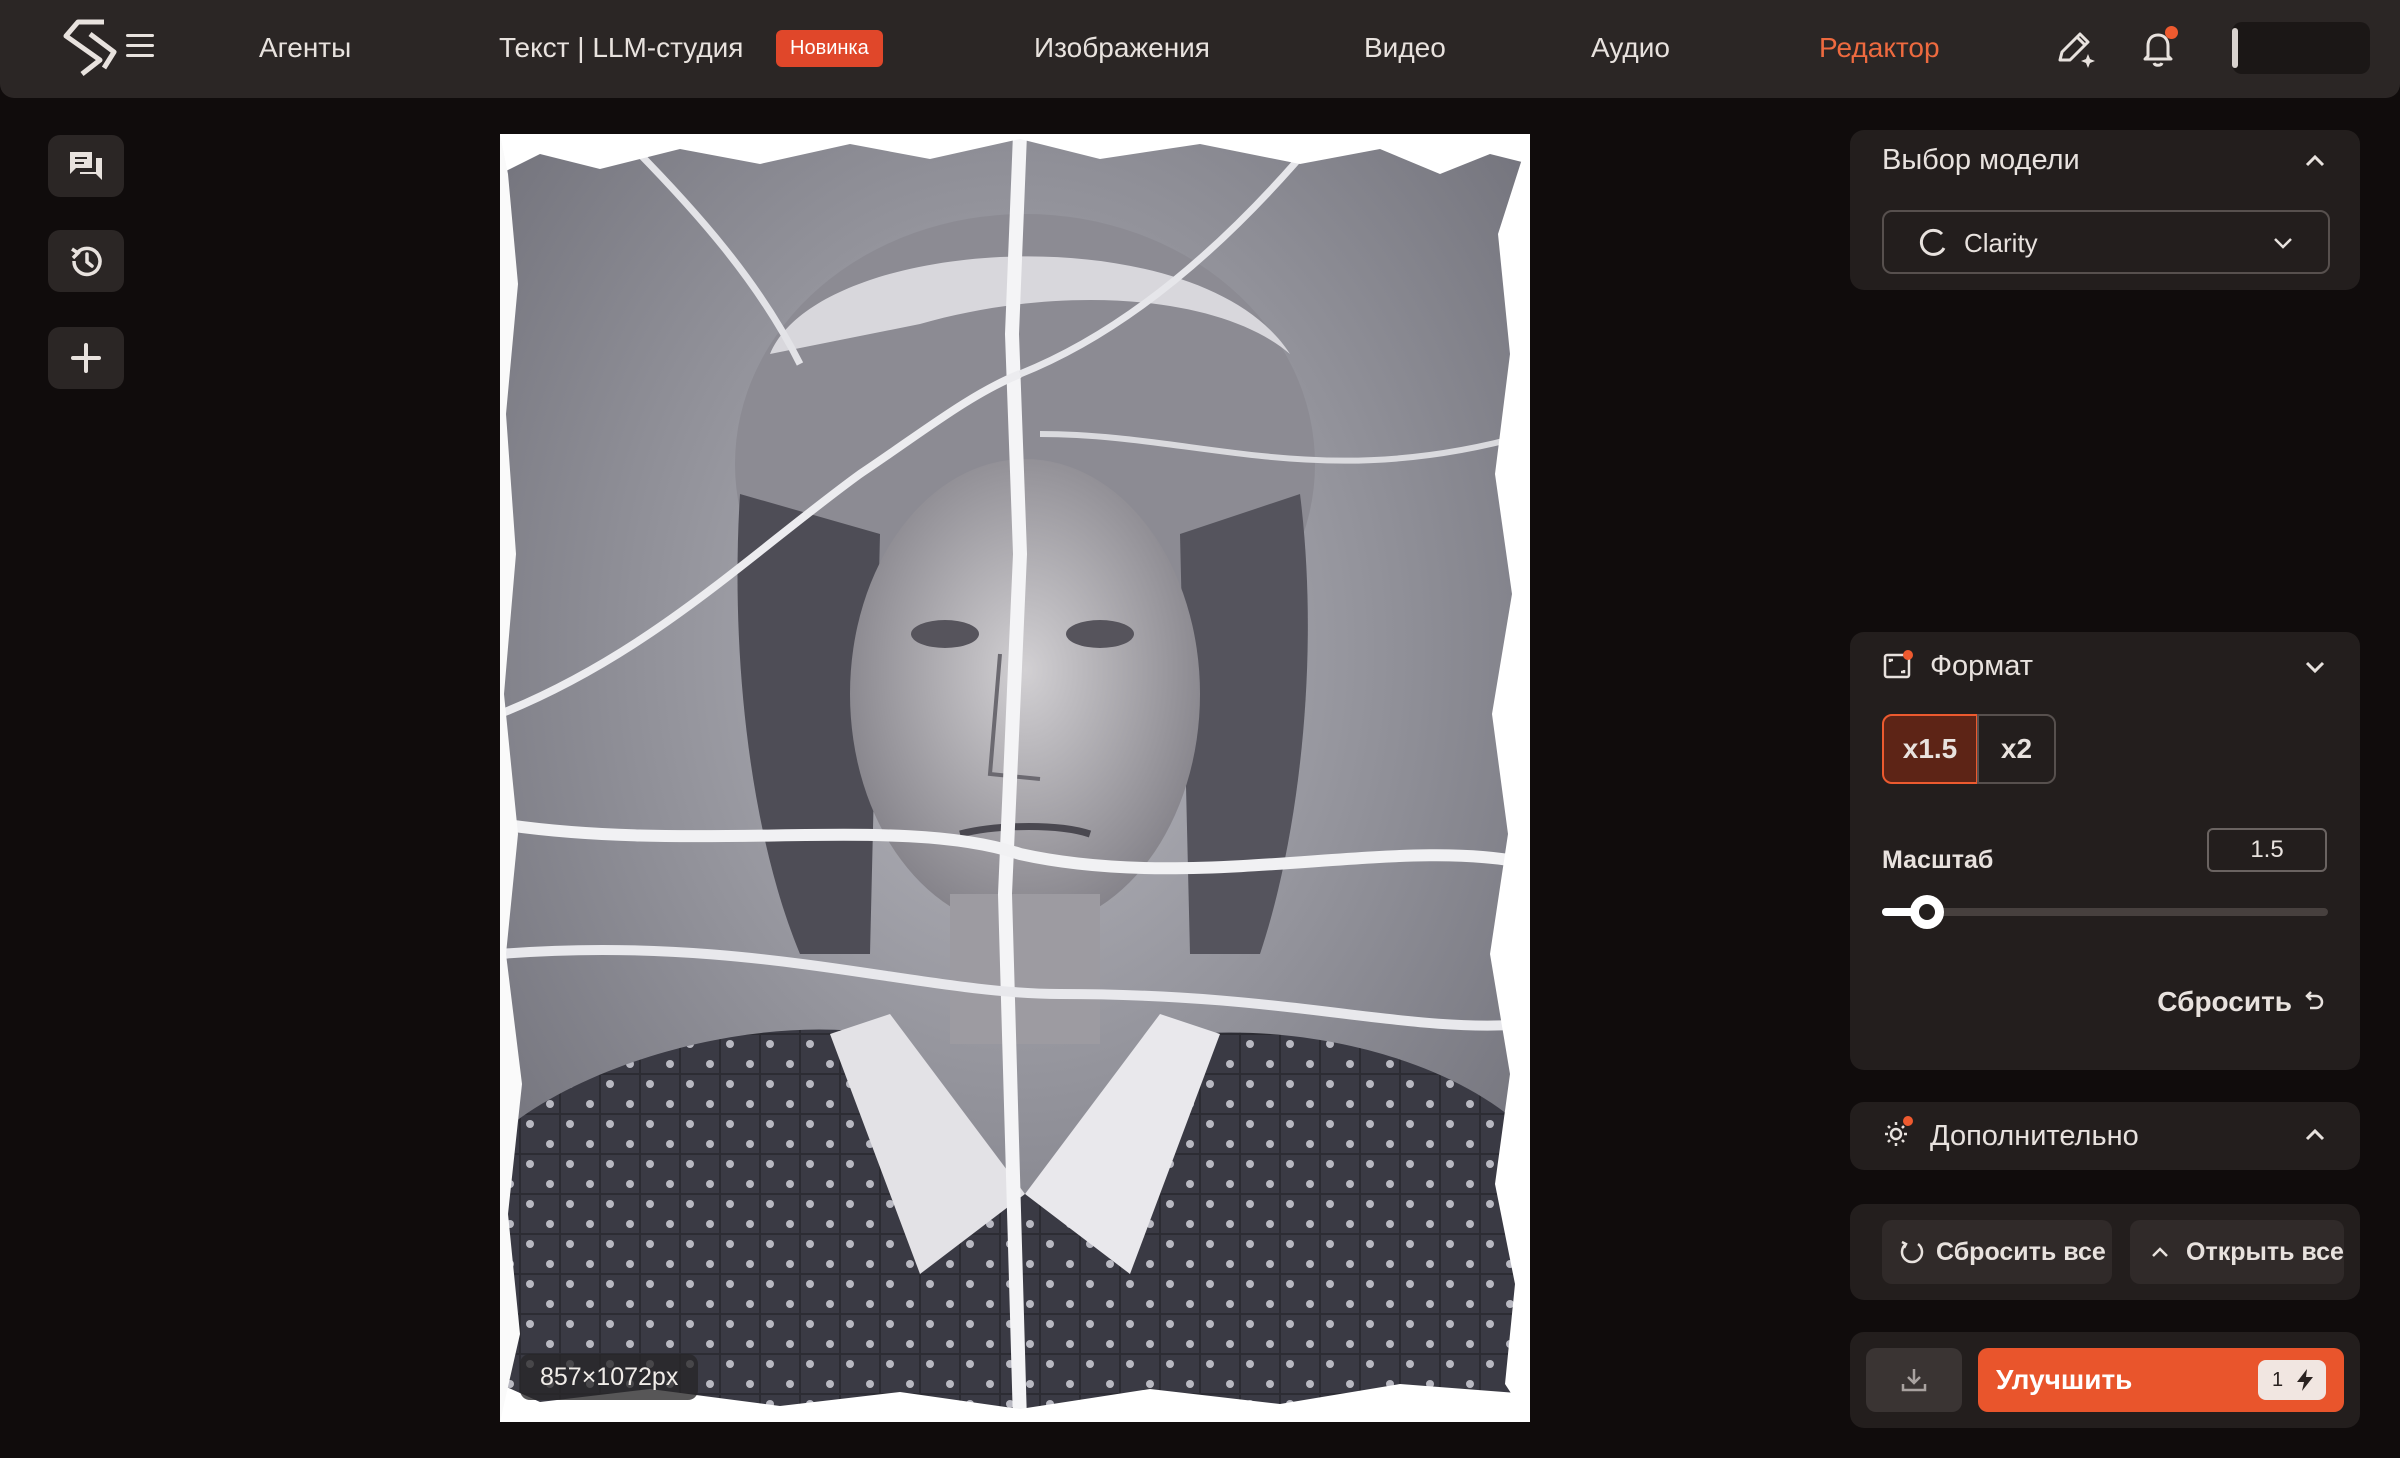 This screenshot has height=1458, width=2400. I want to click on undo-icon, so click(2314, 1000).